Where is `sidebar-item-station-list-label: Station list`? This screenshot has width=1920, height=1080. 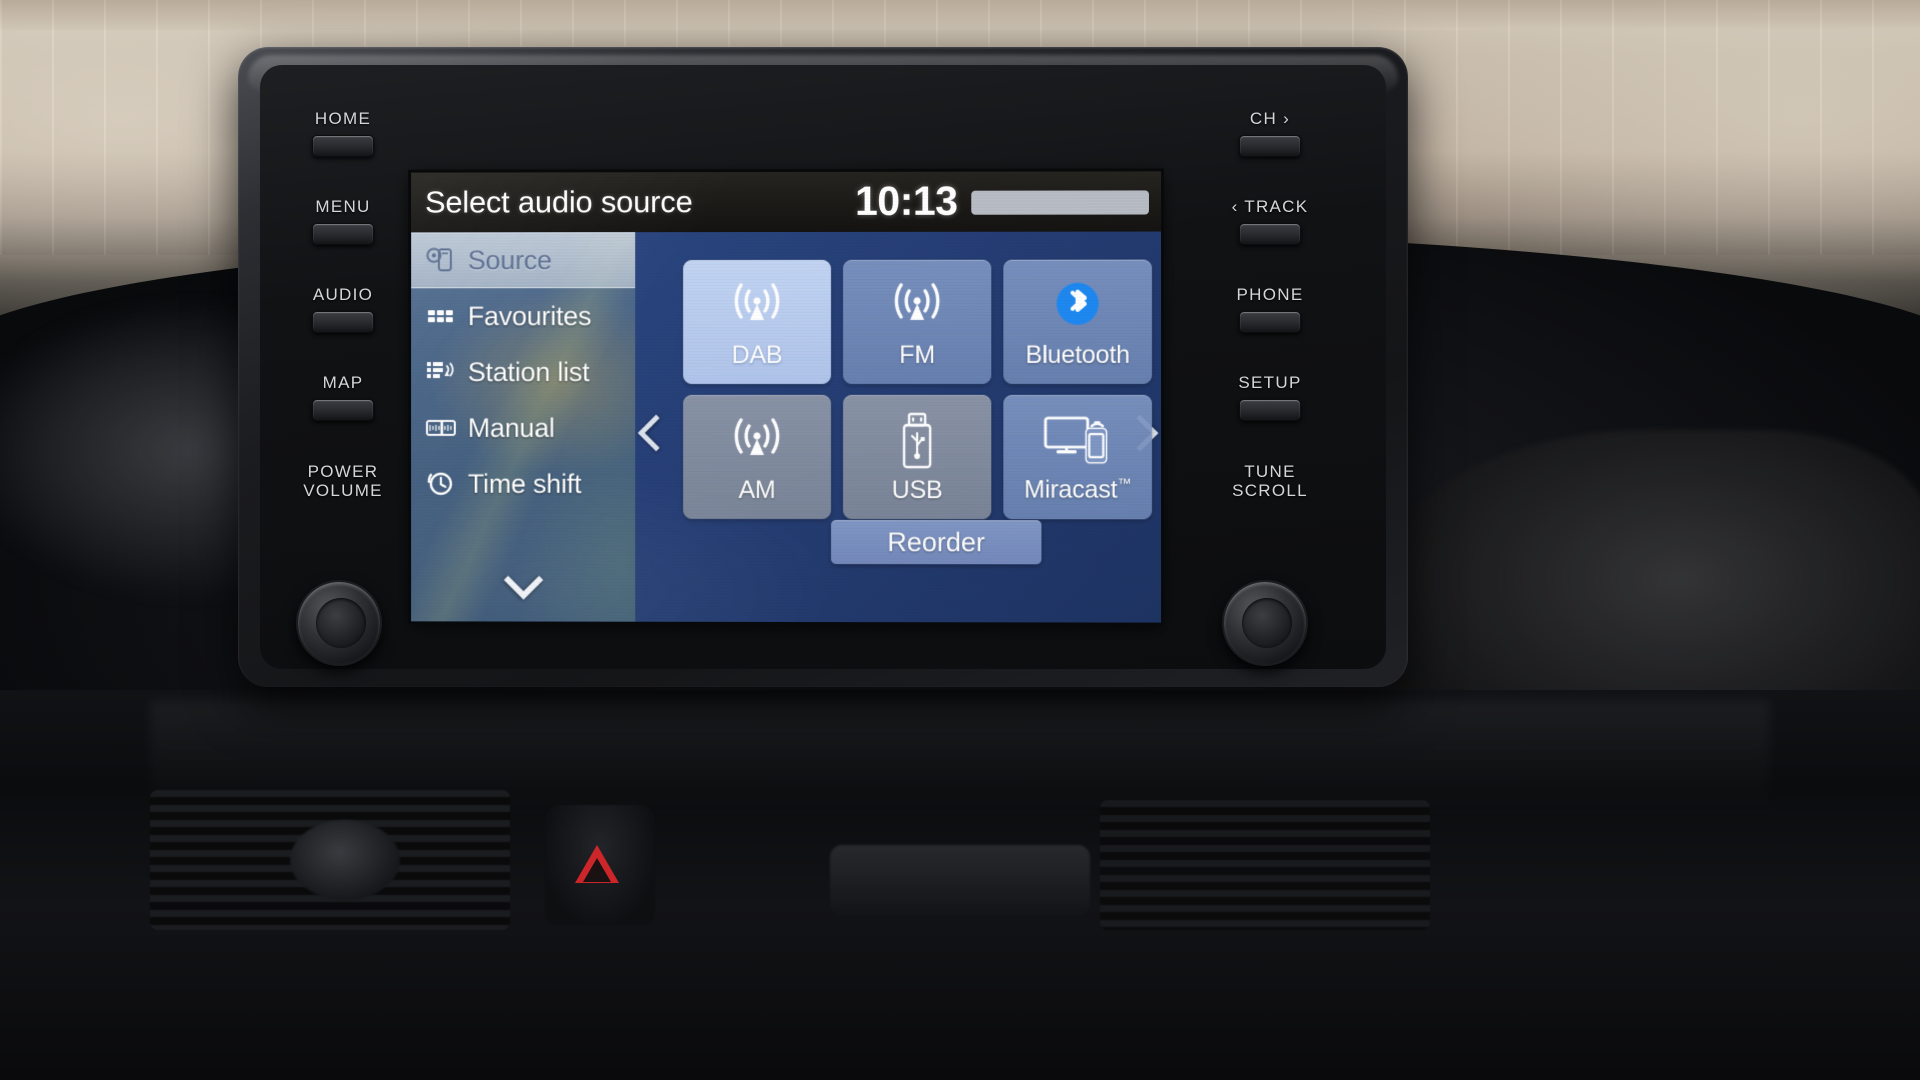 sidebar-item-station-list-label: Station list is located at coordinates (528, 371).